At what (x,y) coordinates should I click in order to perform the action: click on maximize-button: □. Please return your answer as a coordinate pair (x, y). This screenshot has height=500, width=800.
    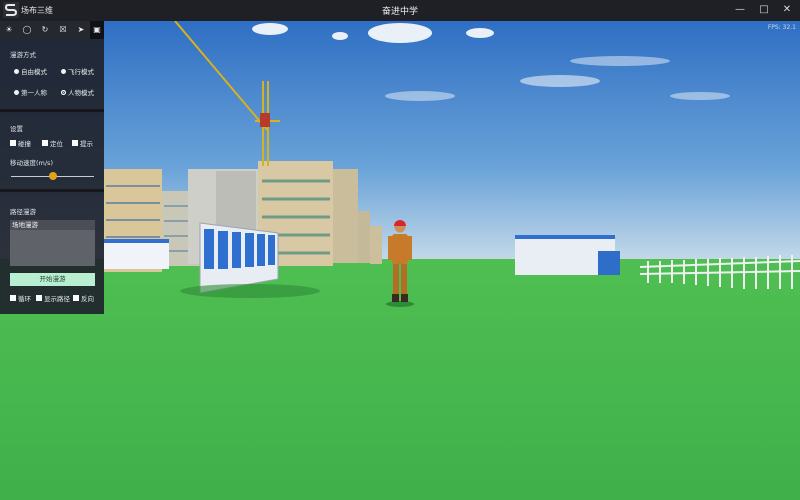
    Looking at the image, I should click on (764, 10).